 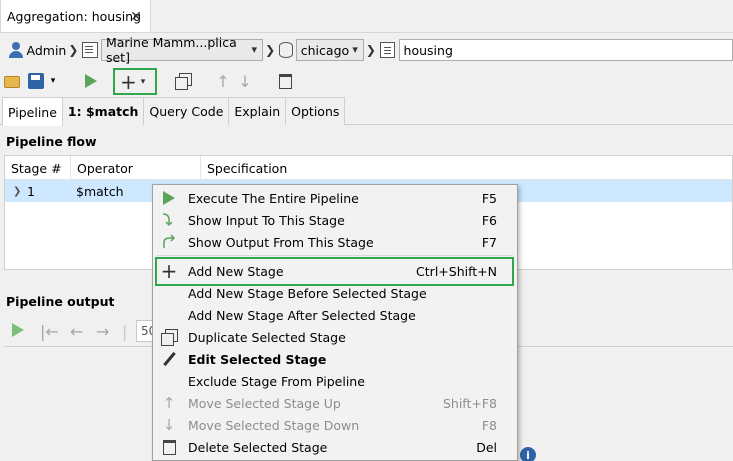 What do you see at coordinates (31, 191) in the screenshot?
I see `stage-number: 1` at bounding box center [31, 191].